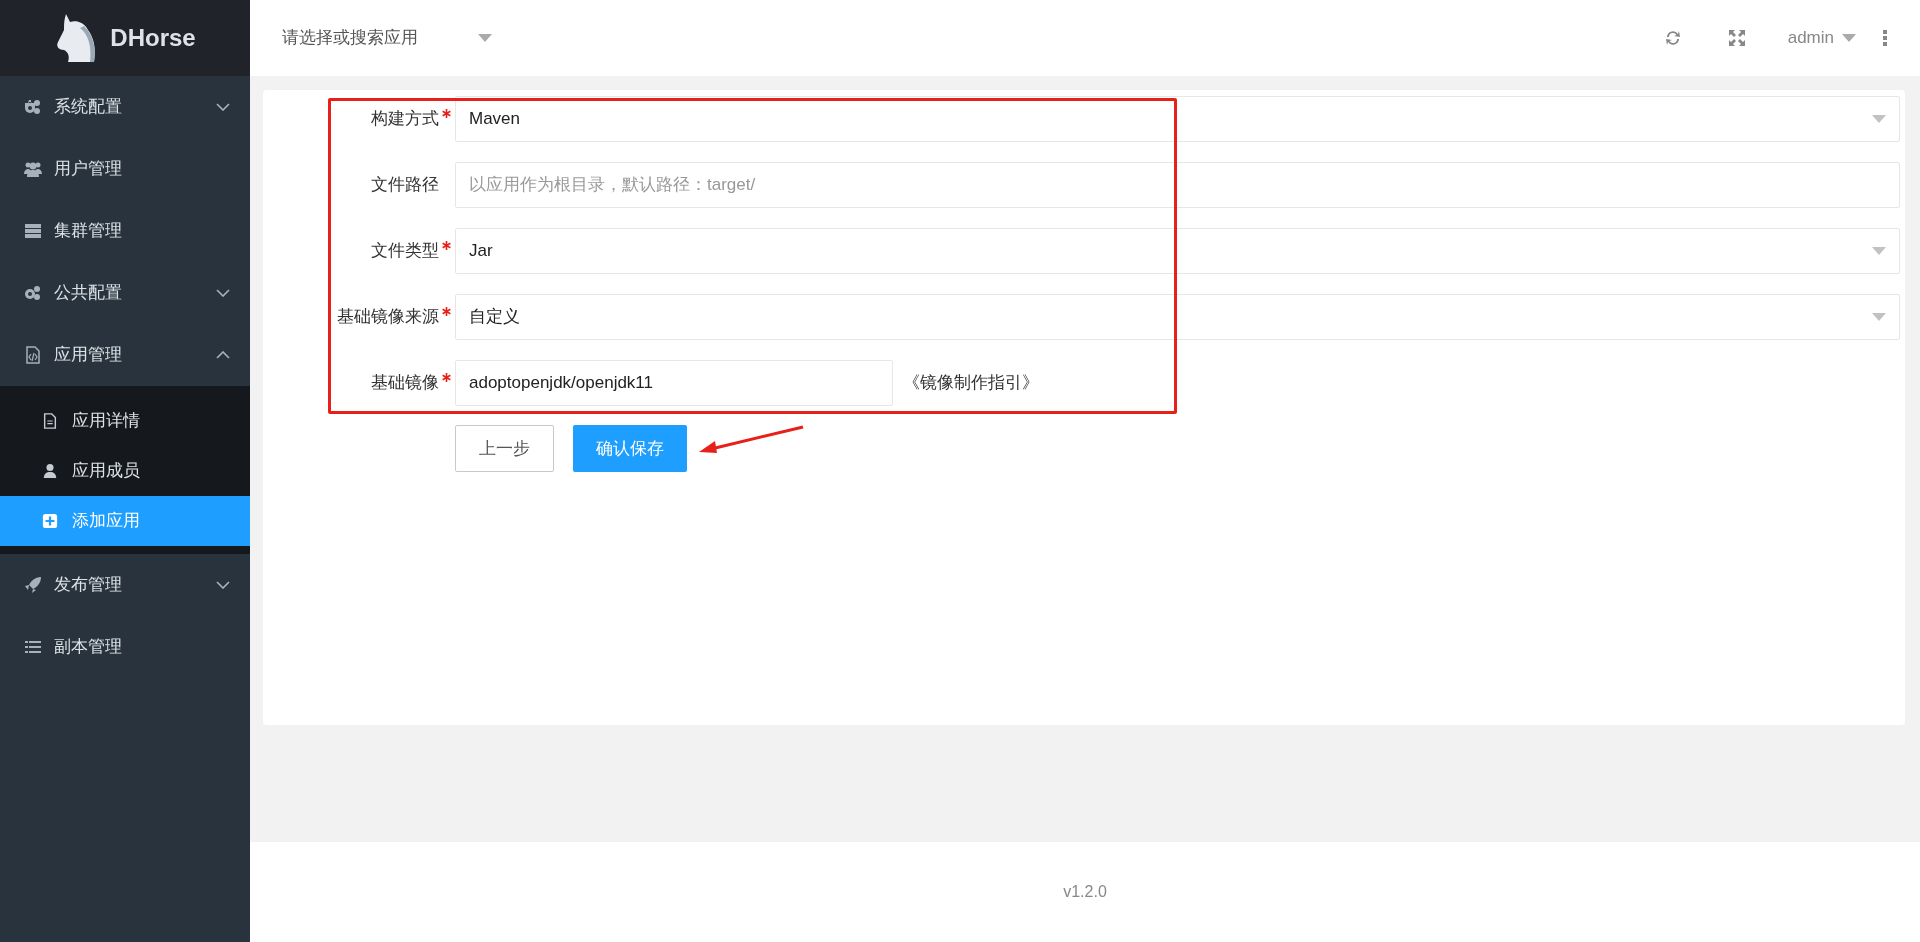 This screenshot has height=942, width=1920. What do you see at coordinates (125, 647) in the screenshot?
I see `menu-item: 副本管理` at bounding box center [125, 647].